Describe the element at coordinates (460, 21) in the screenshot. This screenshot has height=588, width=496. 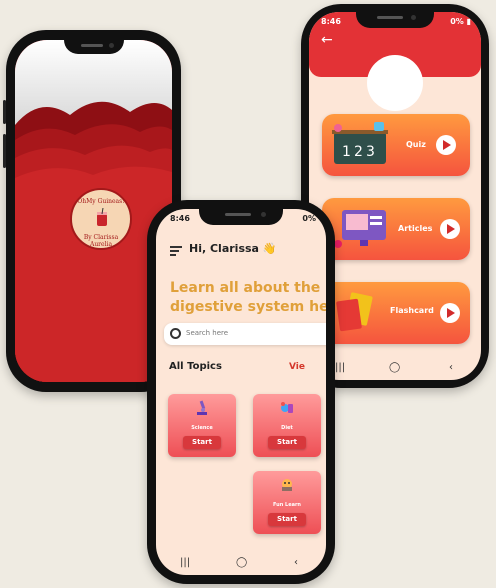
I see `status-indicators: 0% ▮` at that location.